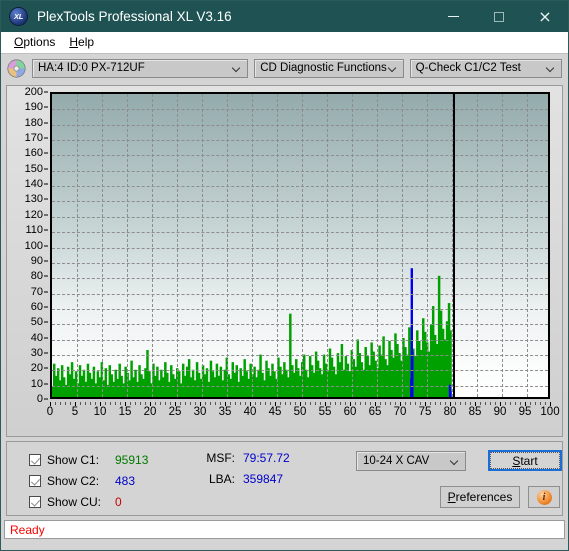  I want to click on test-select: Q-Check C1/C2 Test, so click(486, 68).